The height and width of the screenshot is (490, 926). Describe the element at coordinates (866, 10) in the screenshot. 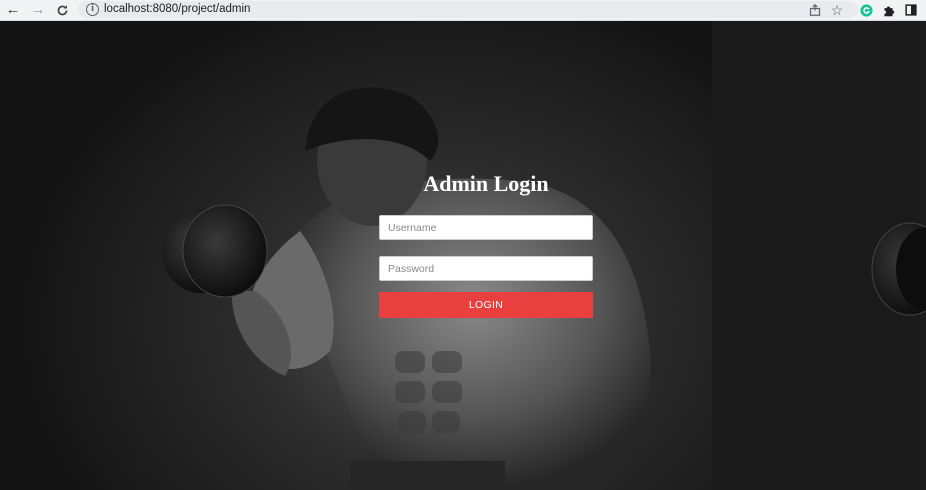

I see `grammarly-icon` at that location.